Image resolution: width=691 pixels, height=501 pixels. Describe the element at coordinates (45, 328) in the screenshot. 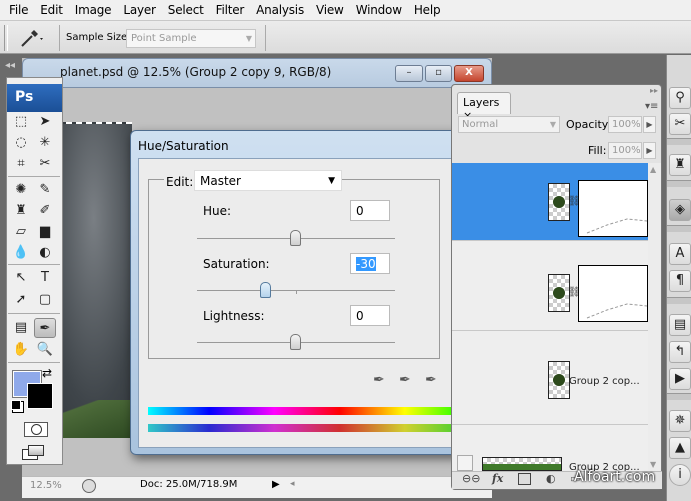

I see `tool-eyedropper: ✒` at that location.